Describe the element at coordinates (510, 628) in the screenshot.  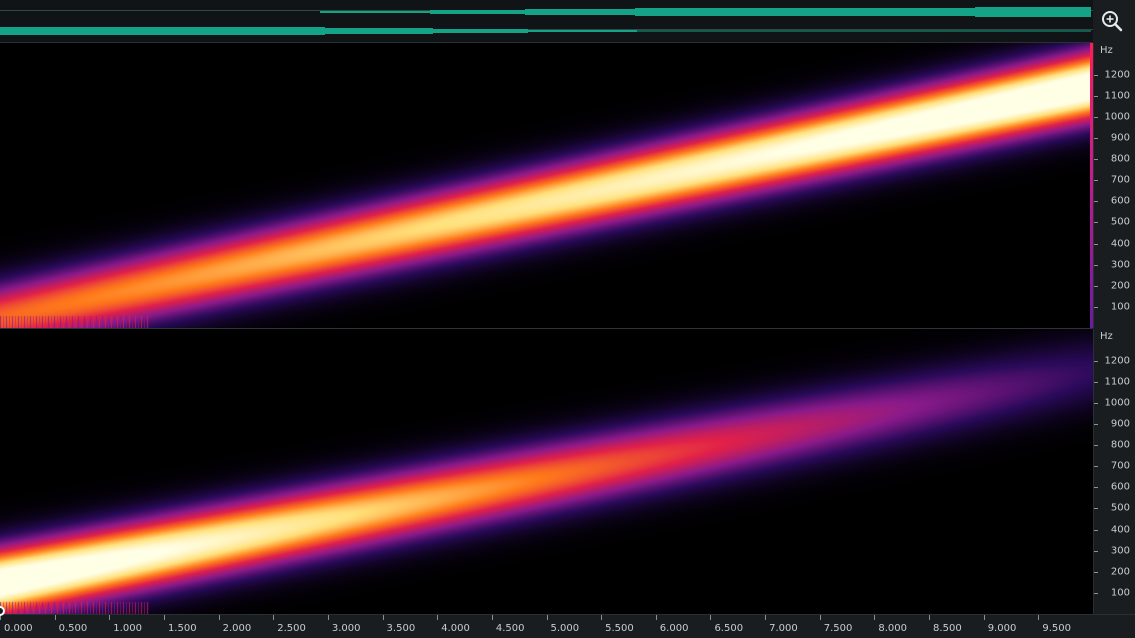
I see `time-tick-label: 4.500` at that location.